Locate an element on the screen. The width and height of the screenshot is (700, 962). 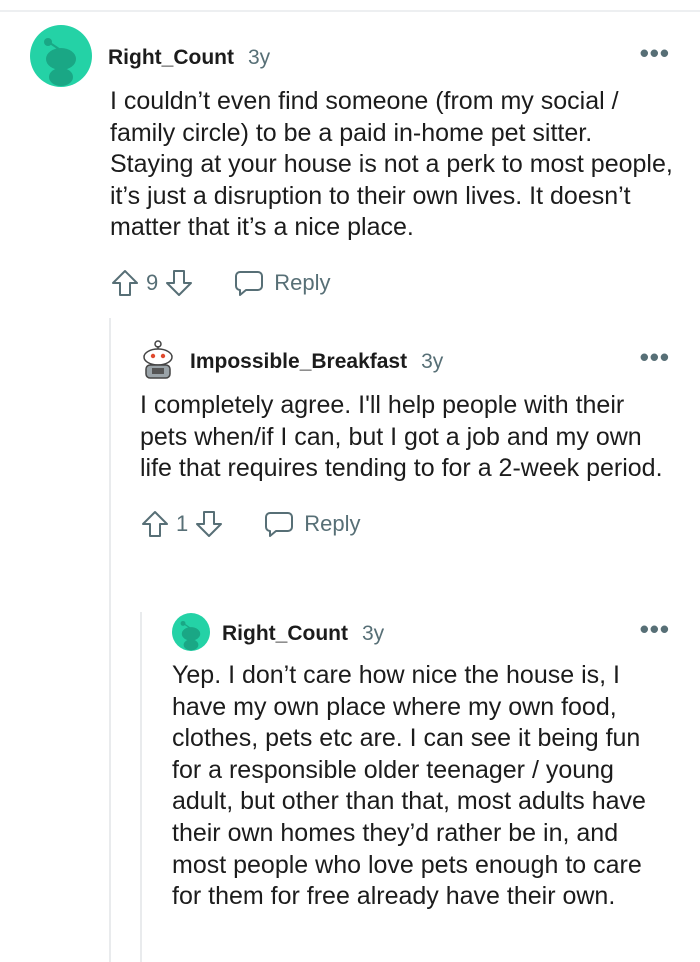
top-divider is located at coordinates (350, 11).